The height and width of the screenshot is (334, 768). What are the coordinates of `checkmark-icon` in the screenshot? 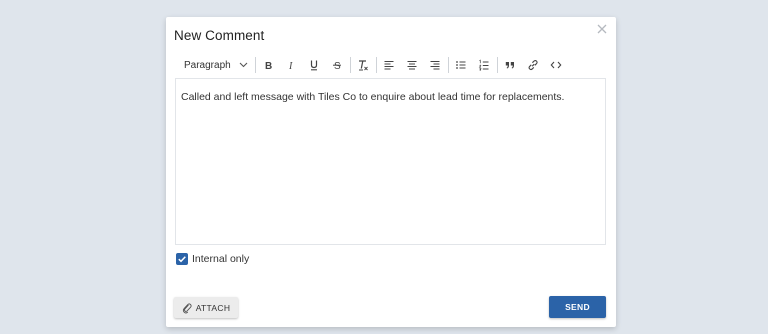 It's located at (182, 259).